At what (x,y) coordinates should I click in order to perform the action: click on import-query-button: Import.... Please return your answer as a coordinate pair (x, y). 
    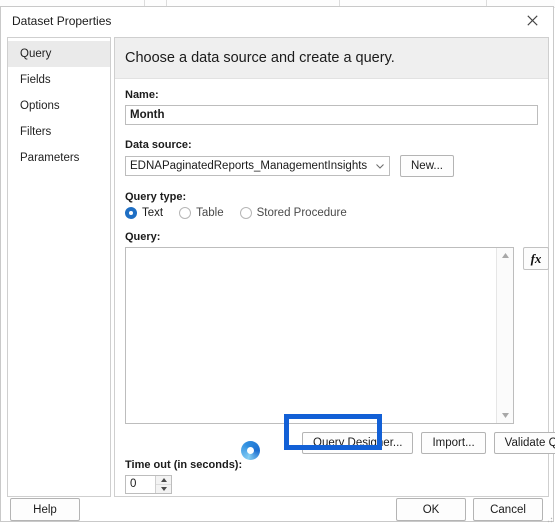
    Looking at the image, I should click on (453, 443).